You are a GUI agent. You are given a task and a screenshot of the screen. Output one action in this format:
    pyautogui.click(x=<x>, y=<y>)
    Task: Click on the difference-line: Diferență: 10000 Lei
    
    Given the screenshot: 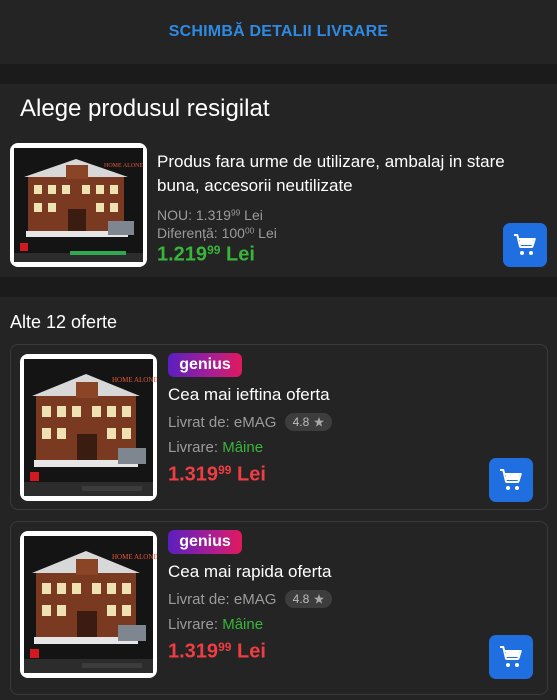 What is the action you would take?
    pyautogui.click(x=217, y=233)
    